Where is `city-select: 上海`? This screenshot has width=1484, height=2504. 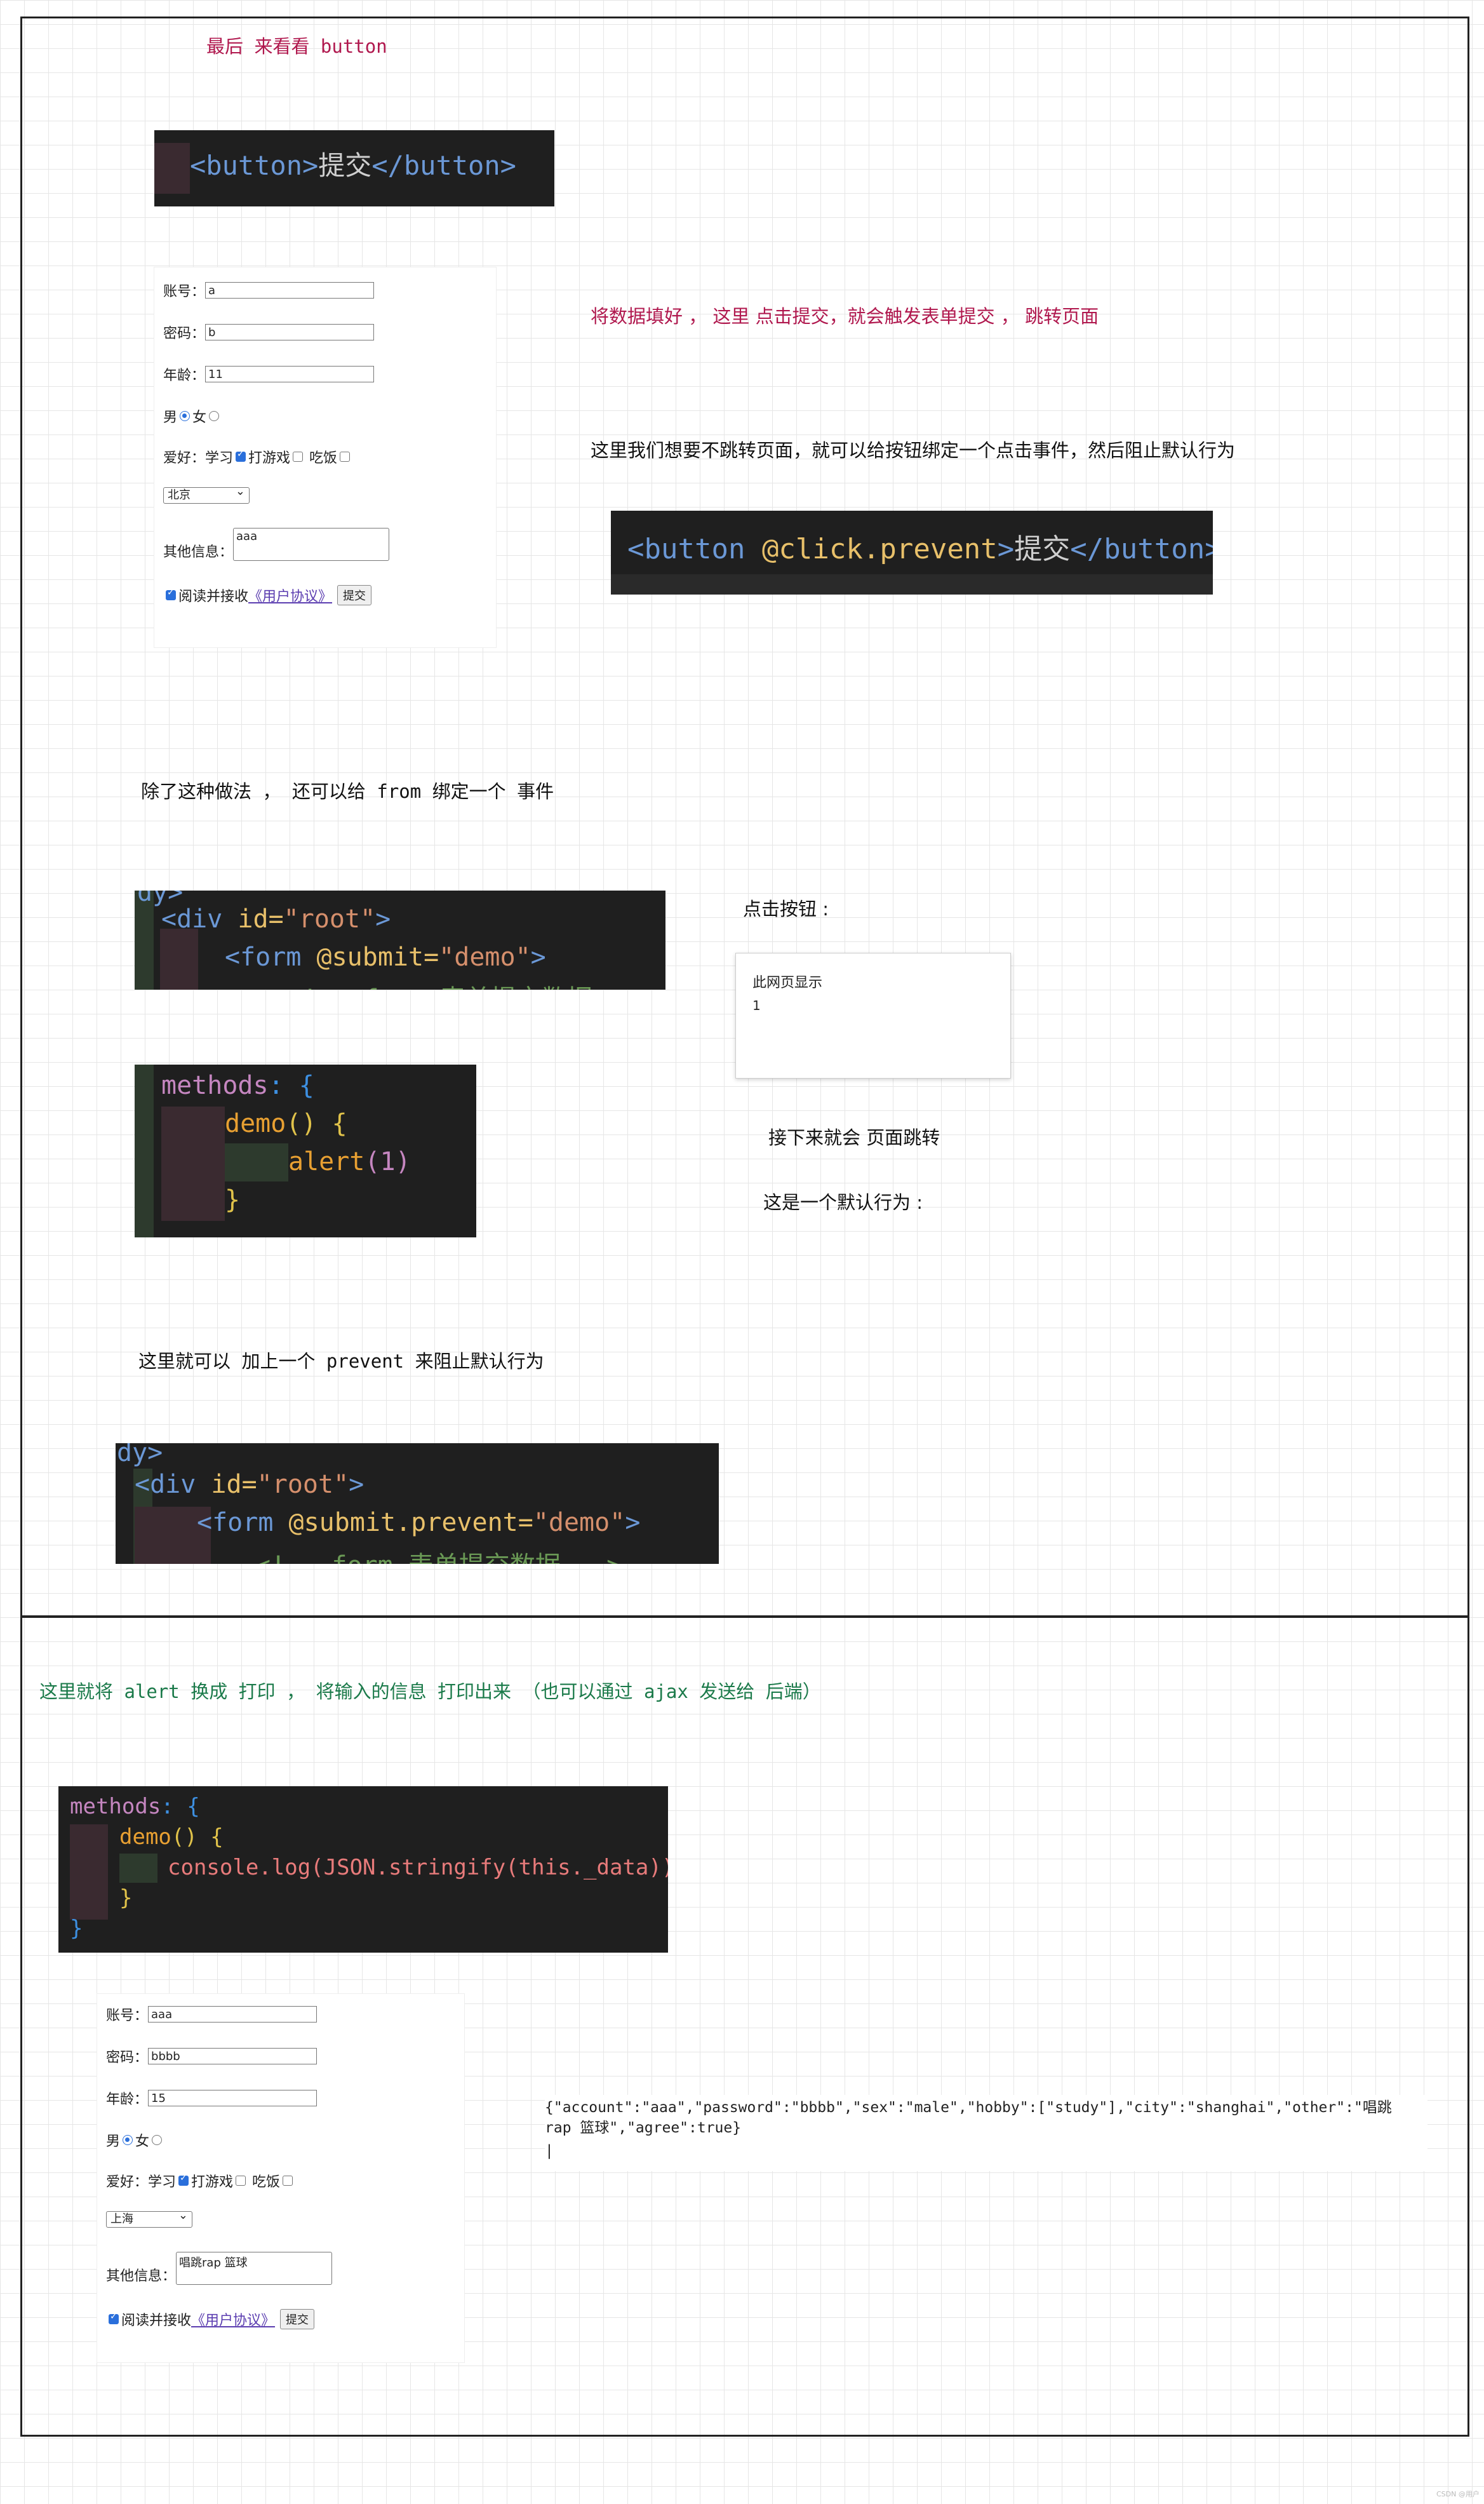
city-select: 上海 is located at coordinates (149, 2218).